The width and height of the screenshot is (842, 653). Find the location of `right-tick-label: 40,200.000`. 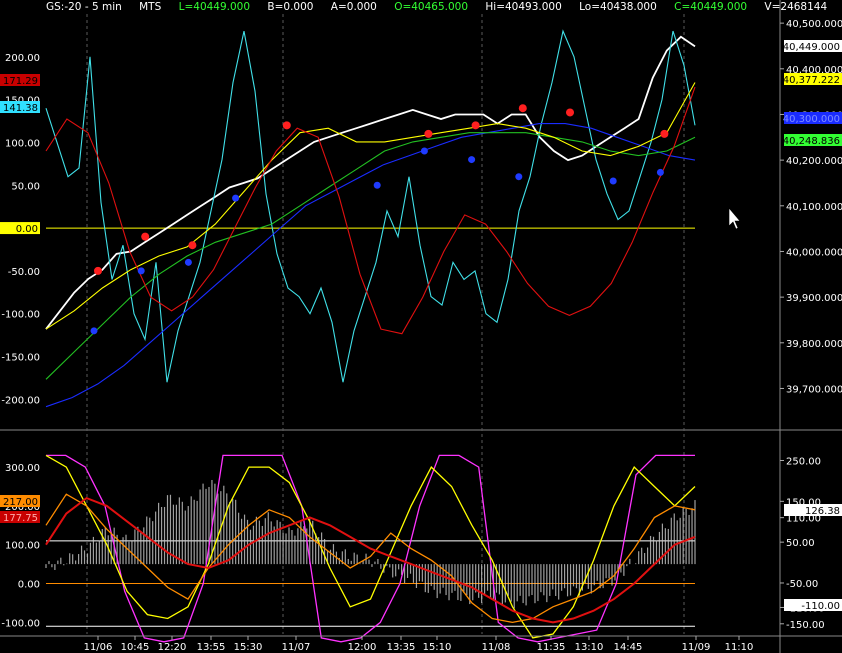

right-tick-label: 40,200.000 is located at coordinates (814, 161).